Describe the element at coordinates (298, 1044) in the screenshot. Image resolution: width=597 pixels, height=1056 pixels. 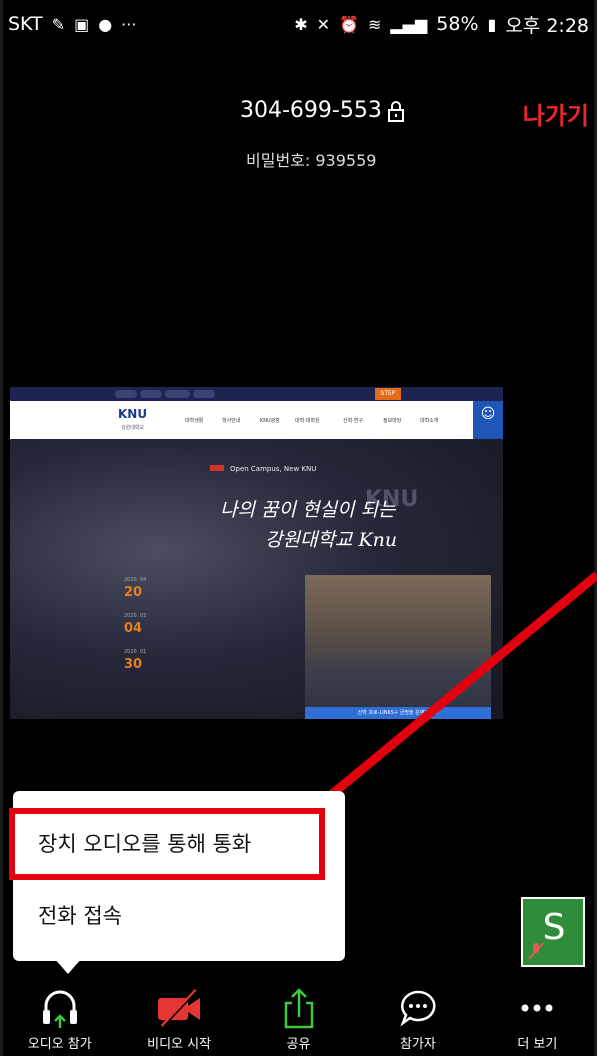
I see `share-label: 공유` at that location.